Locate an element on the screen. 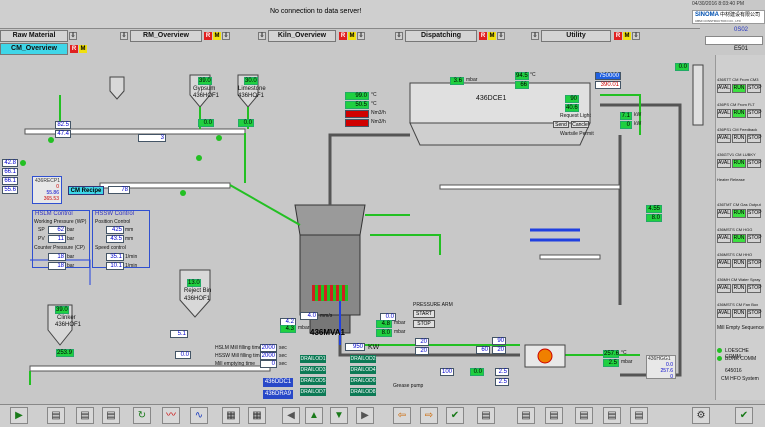 The image size is (765, 427). nav-kiln-overview: Kiln_Overview is located at coordinates (302, 36).